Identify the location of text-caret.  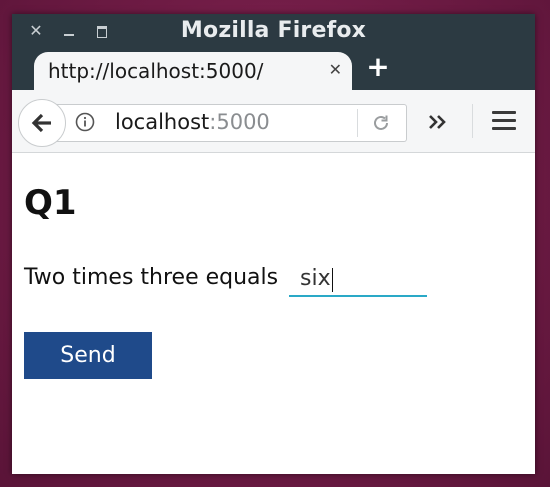
(332, 280).